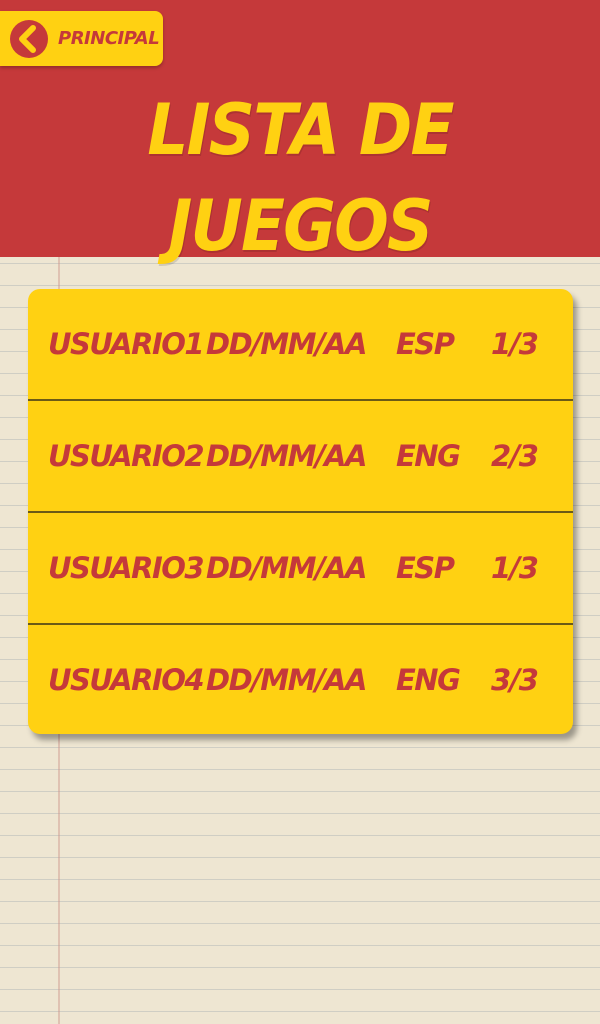 This screenshot has height=1024, width=600. I want to click on game-user: USUARIO3, so click(126, 568).